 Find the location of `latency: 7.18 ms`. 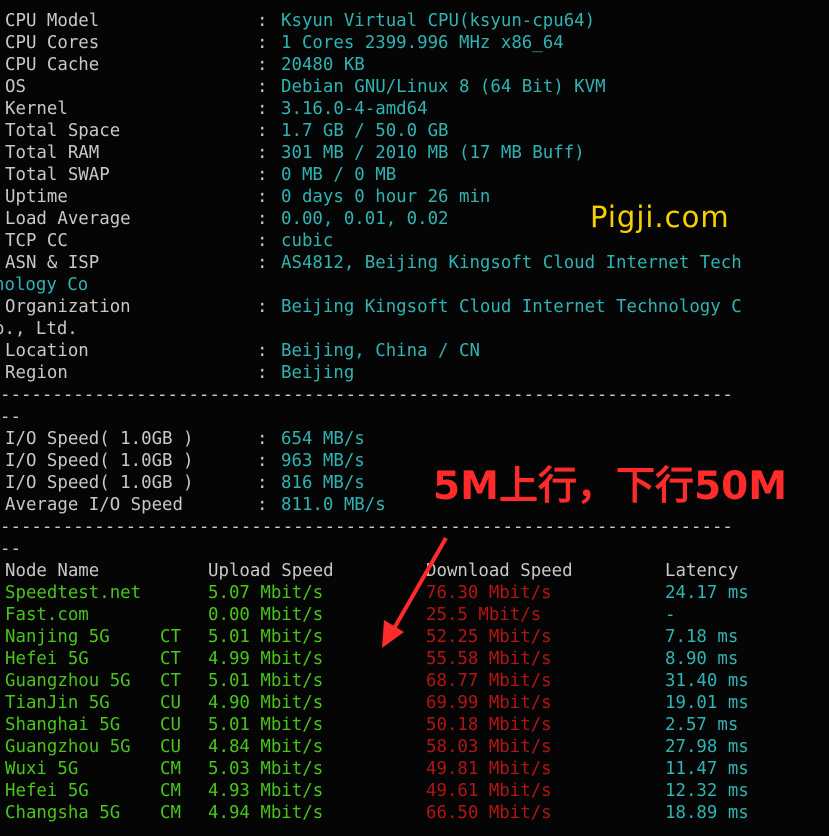

latency: 7.18 ms is located at coordinates (702, 637).